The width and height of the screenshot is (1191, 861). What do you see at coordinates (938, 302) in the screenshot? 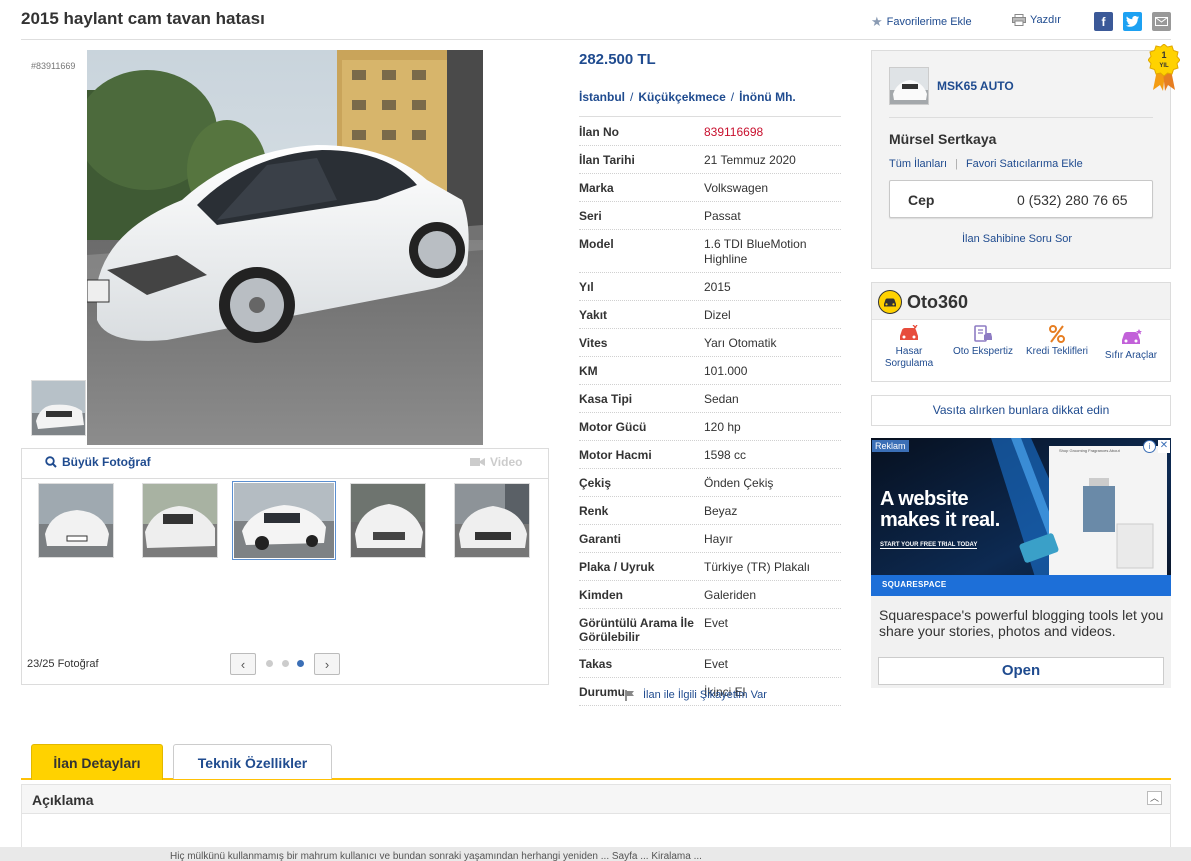
I see `oto360-title: Oto360` at bounding box center [938, 302].